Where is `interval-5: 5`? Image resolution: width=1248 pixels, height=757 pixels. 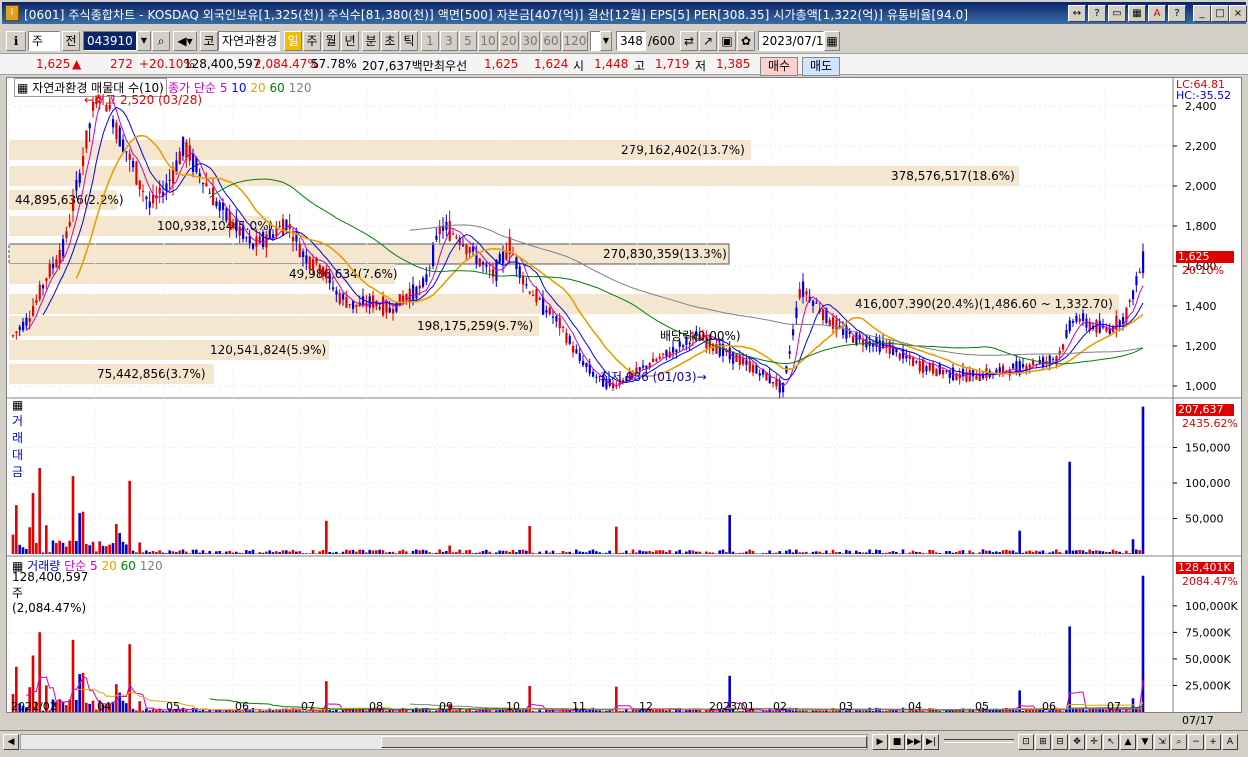
interval-5: 5 is located at coordinates (468, 41).